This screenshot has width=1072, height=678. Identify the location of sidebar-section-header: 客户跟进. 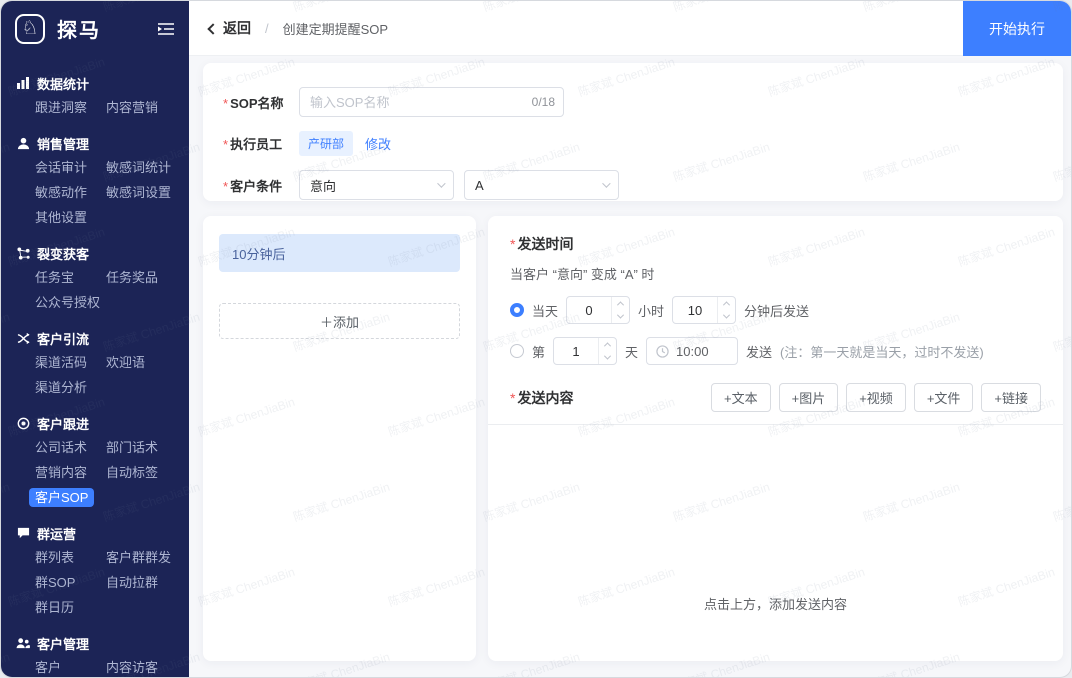
(95, 423).